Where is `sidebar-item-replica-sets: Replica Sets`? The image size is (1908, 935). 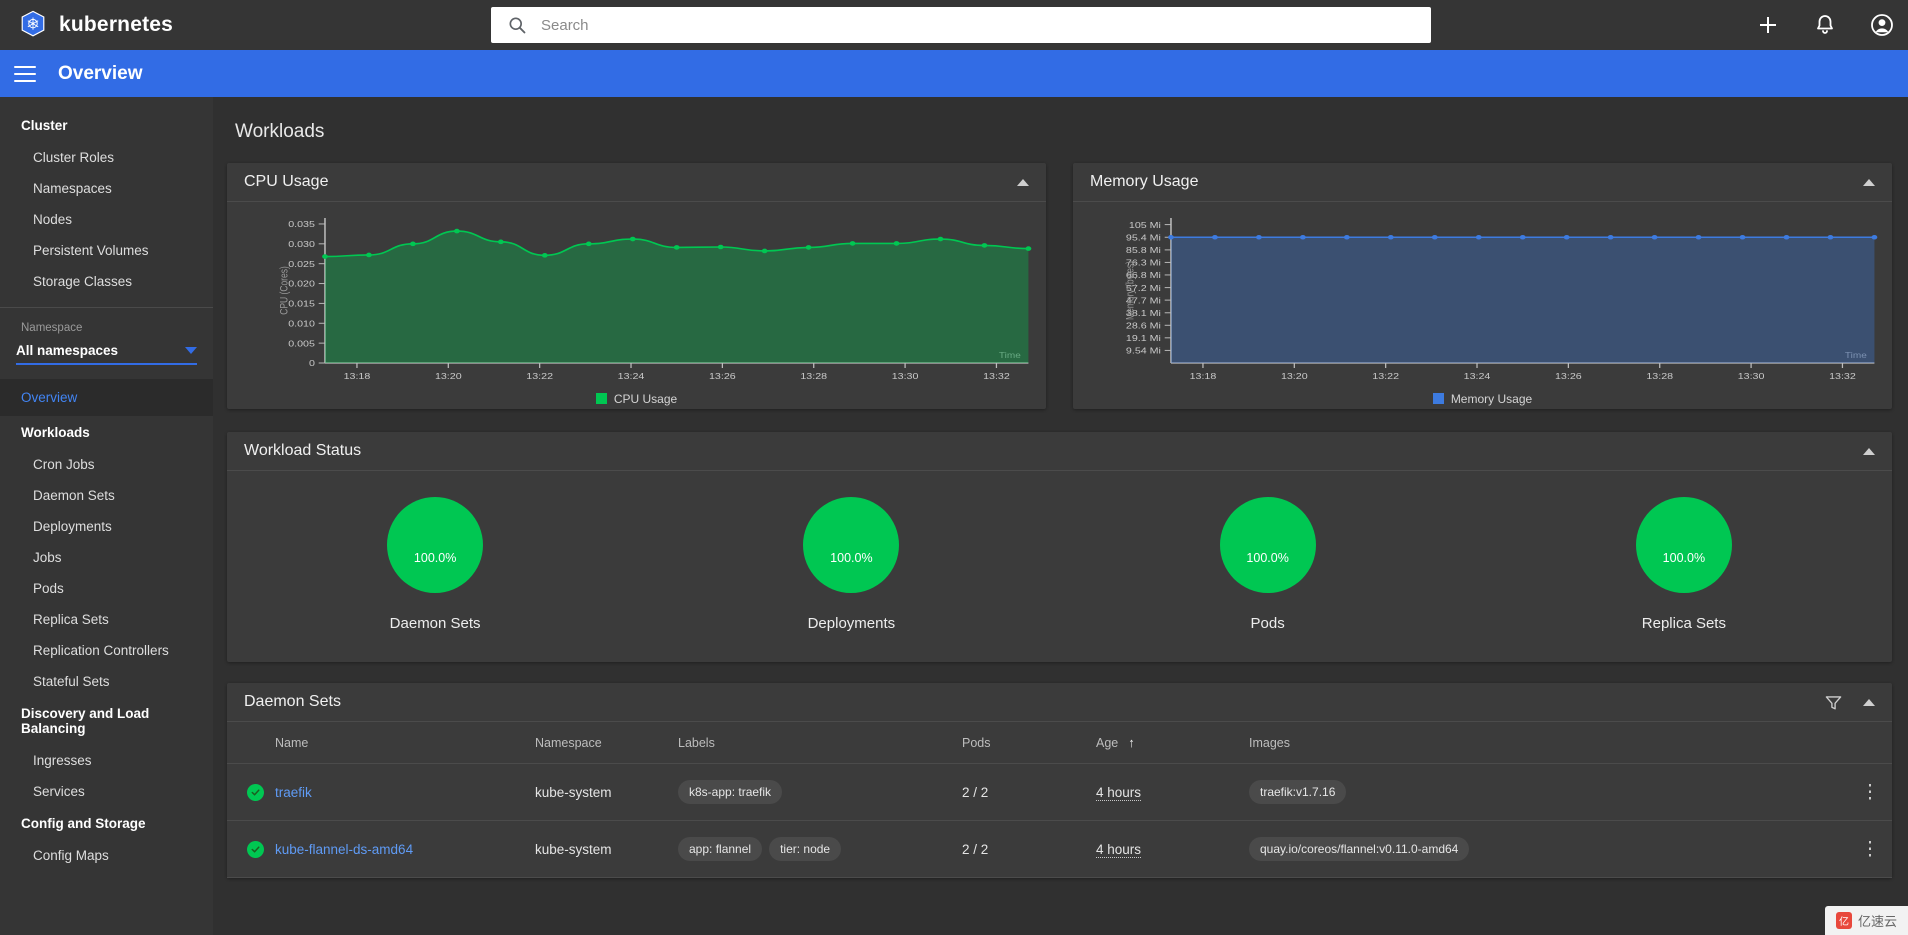
sidebar-item-replica-sets: Replica Sets is located at coordinates (106, 619).